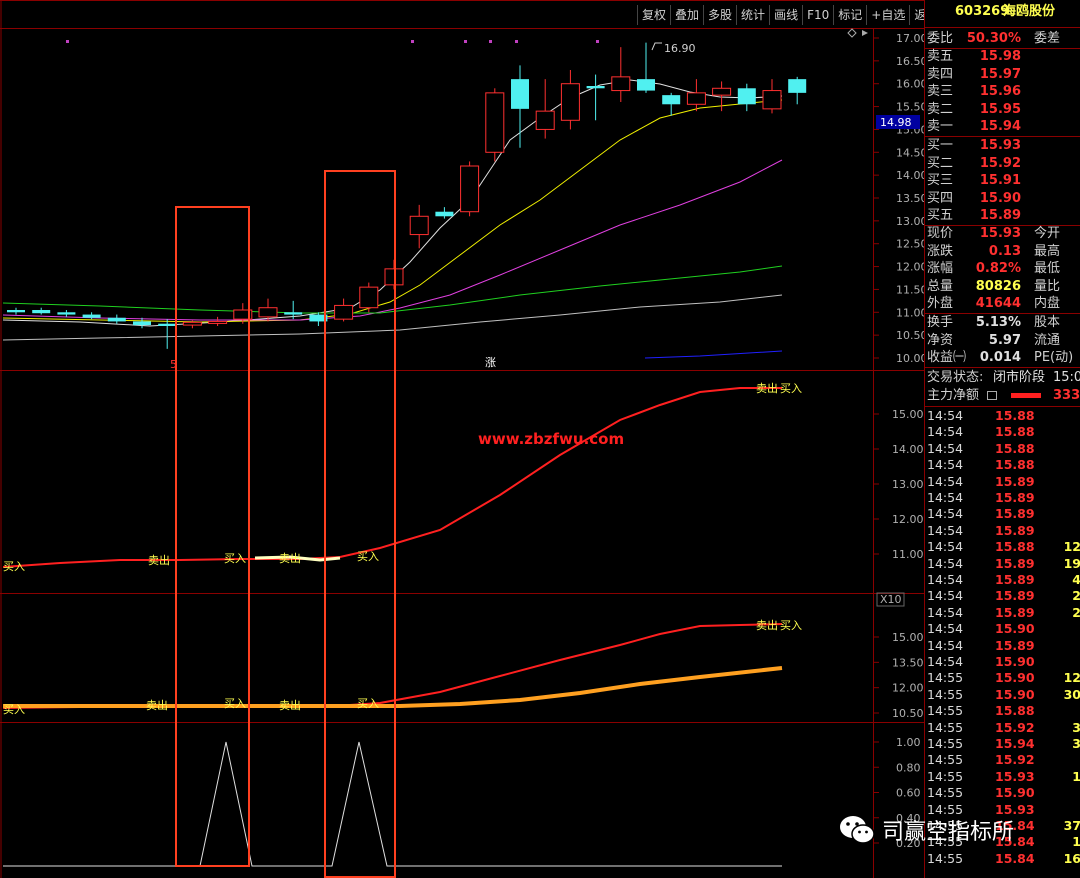 This screenshot has height=878, width=1080. Describe the element at coordinates (392, 666) in the screenshot. I see `p3-main-line` at that location.